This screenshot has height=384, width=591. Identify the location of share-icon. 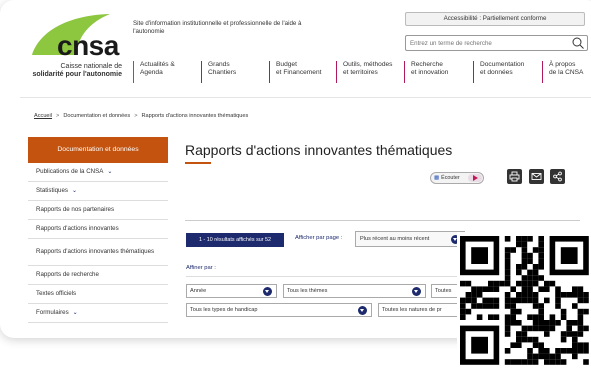
(557, 176).